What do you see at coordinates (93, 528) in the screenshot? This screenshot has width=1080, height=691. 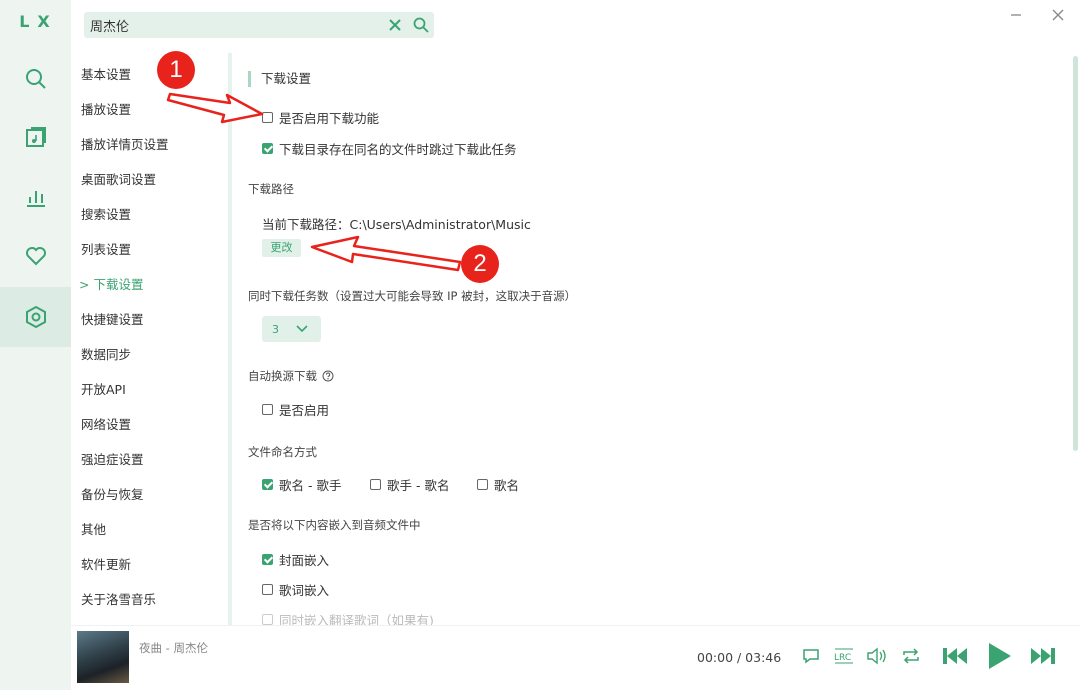 I see `menu-item-other: 其他` at bounding box center [93, 528].